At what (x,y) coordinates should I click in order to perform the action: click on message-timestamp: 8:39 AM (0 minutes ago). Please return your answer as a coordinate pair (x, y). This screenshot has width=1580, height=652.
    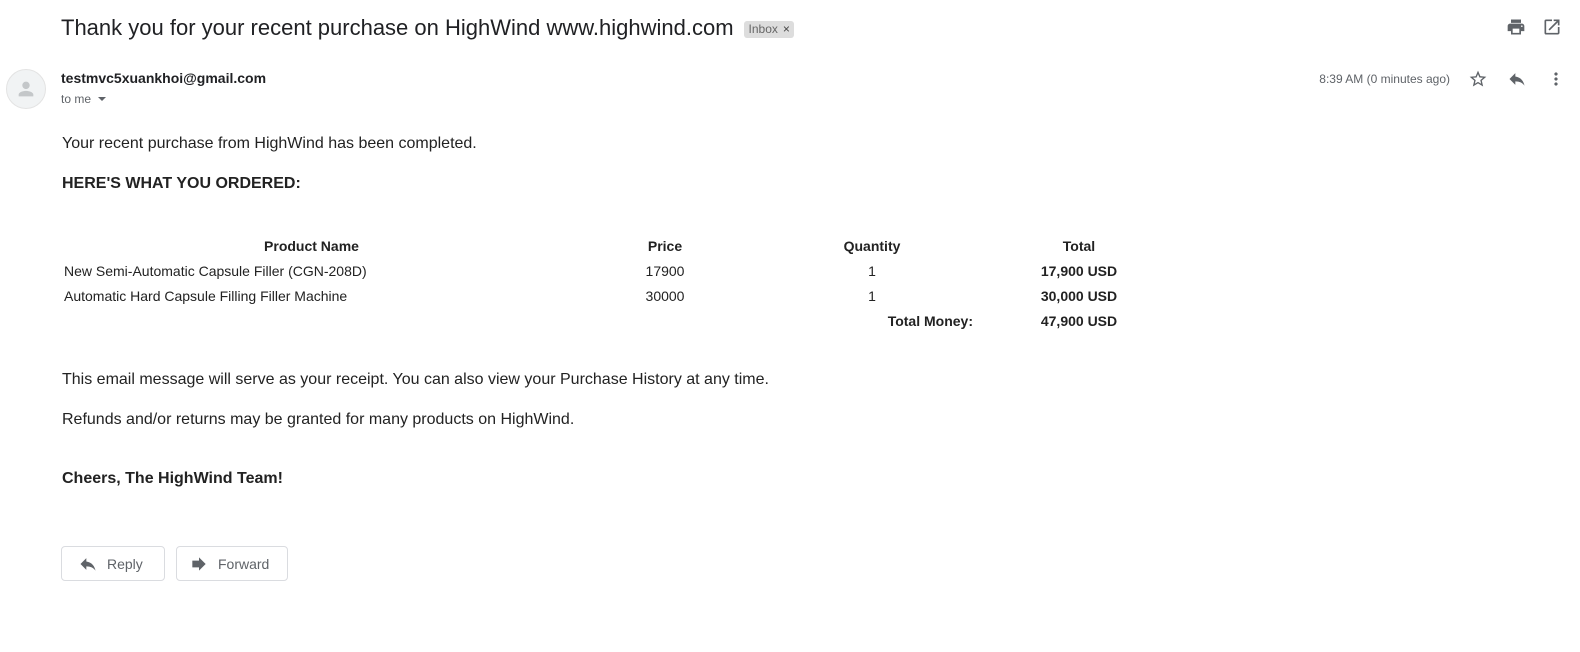
    Looking at the image, I should click on (1384, 79).